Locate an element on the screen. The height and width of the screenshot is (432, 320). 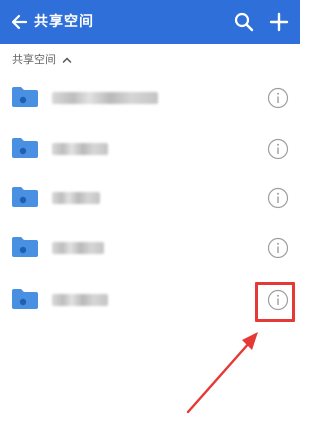
app-bar: 共享空间 is located at coordinates (150, 22).